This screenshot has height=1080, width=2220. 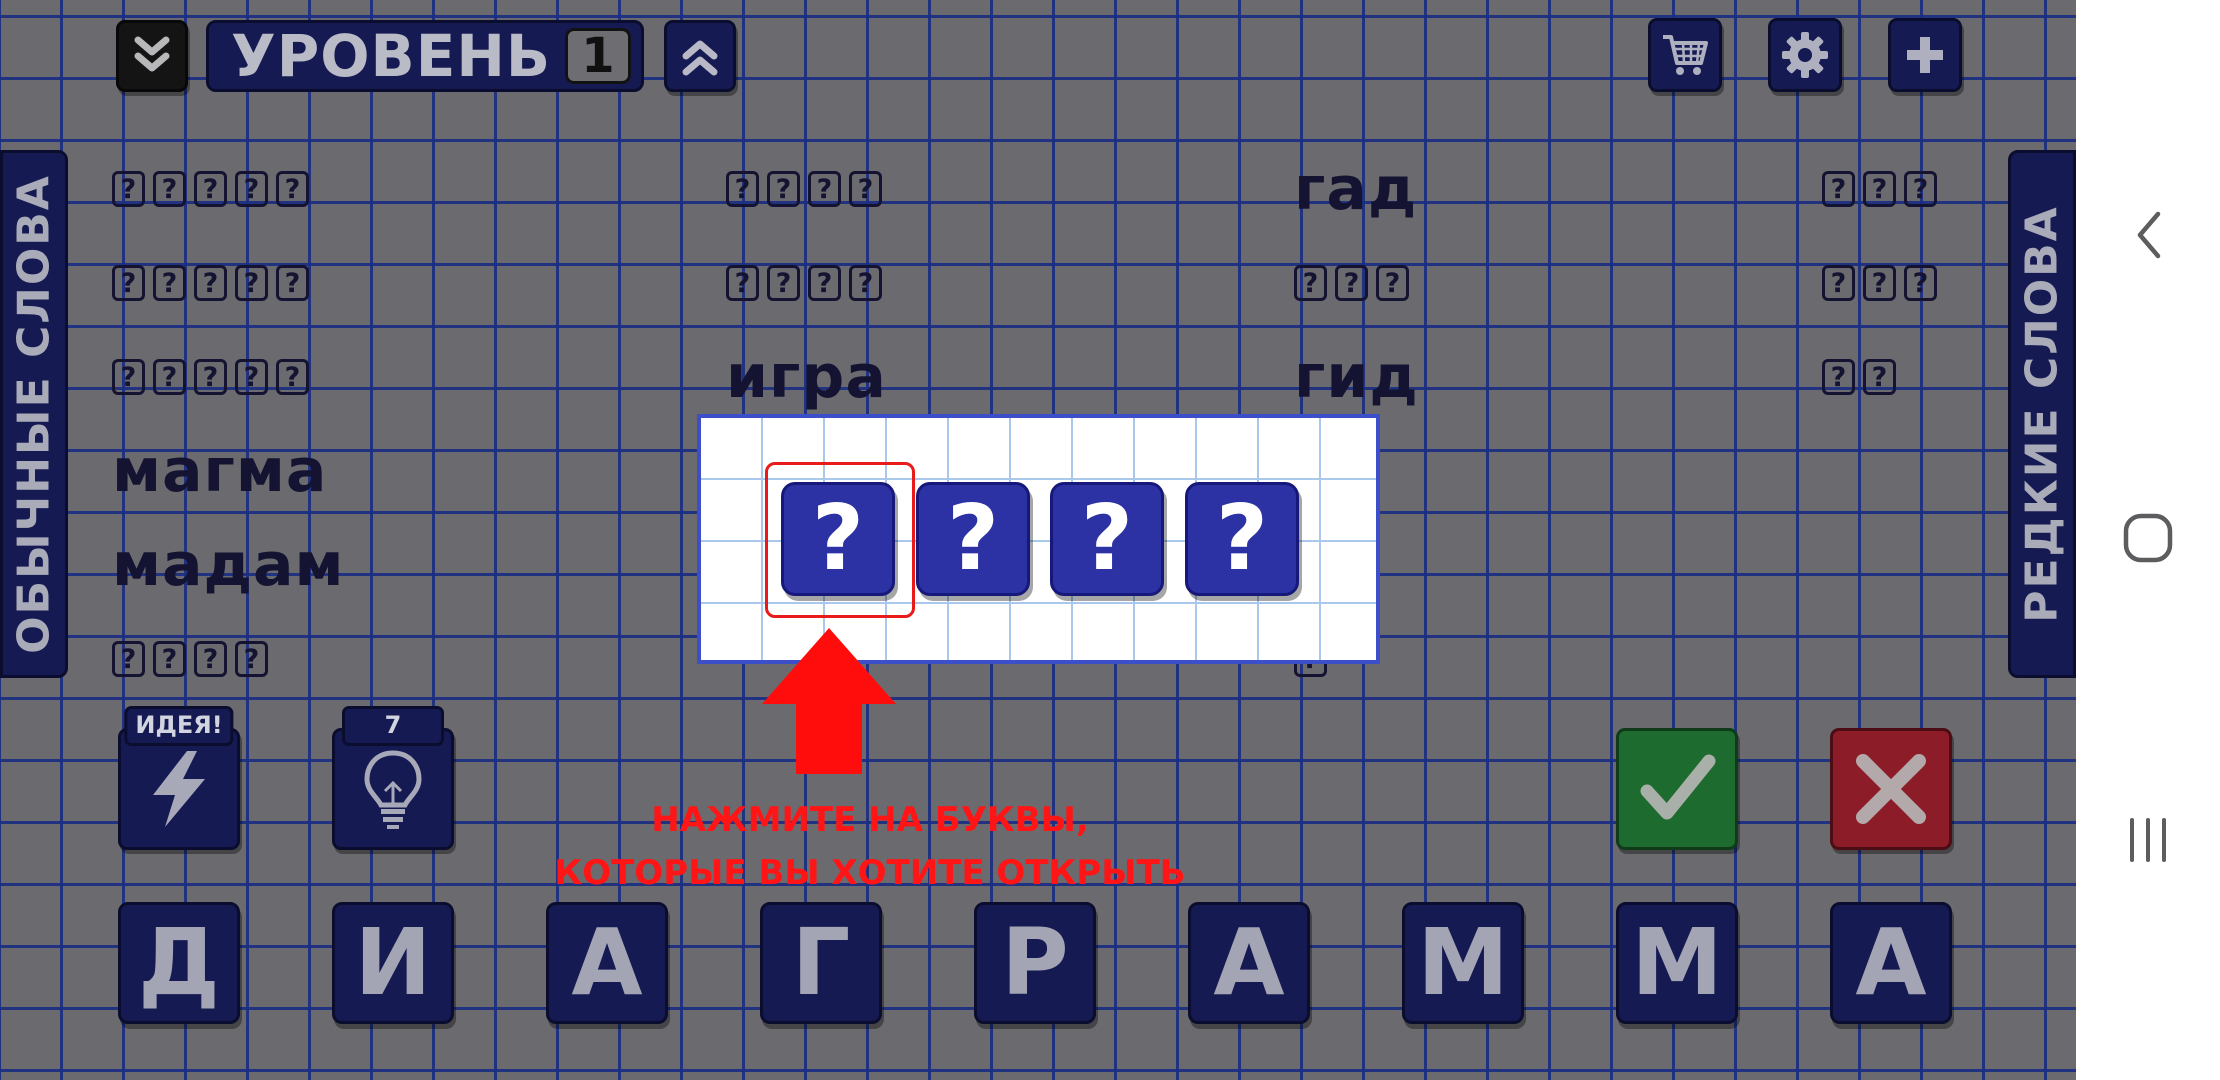 I want to click on idea-button: ИДЕЯ!, so click(x=179, y=778).